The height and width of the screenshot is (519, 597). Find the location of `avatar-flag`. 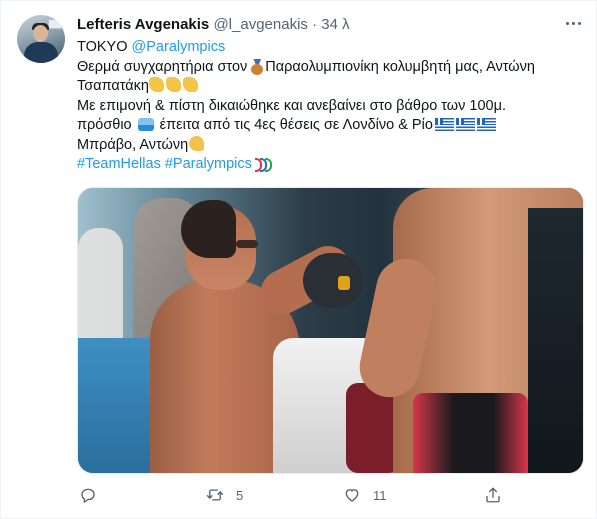

avatar-flag is located at coordinates (55, 24).